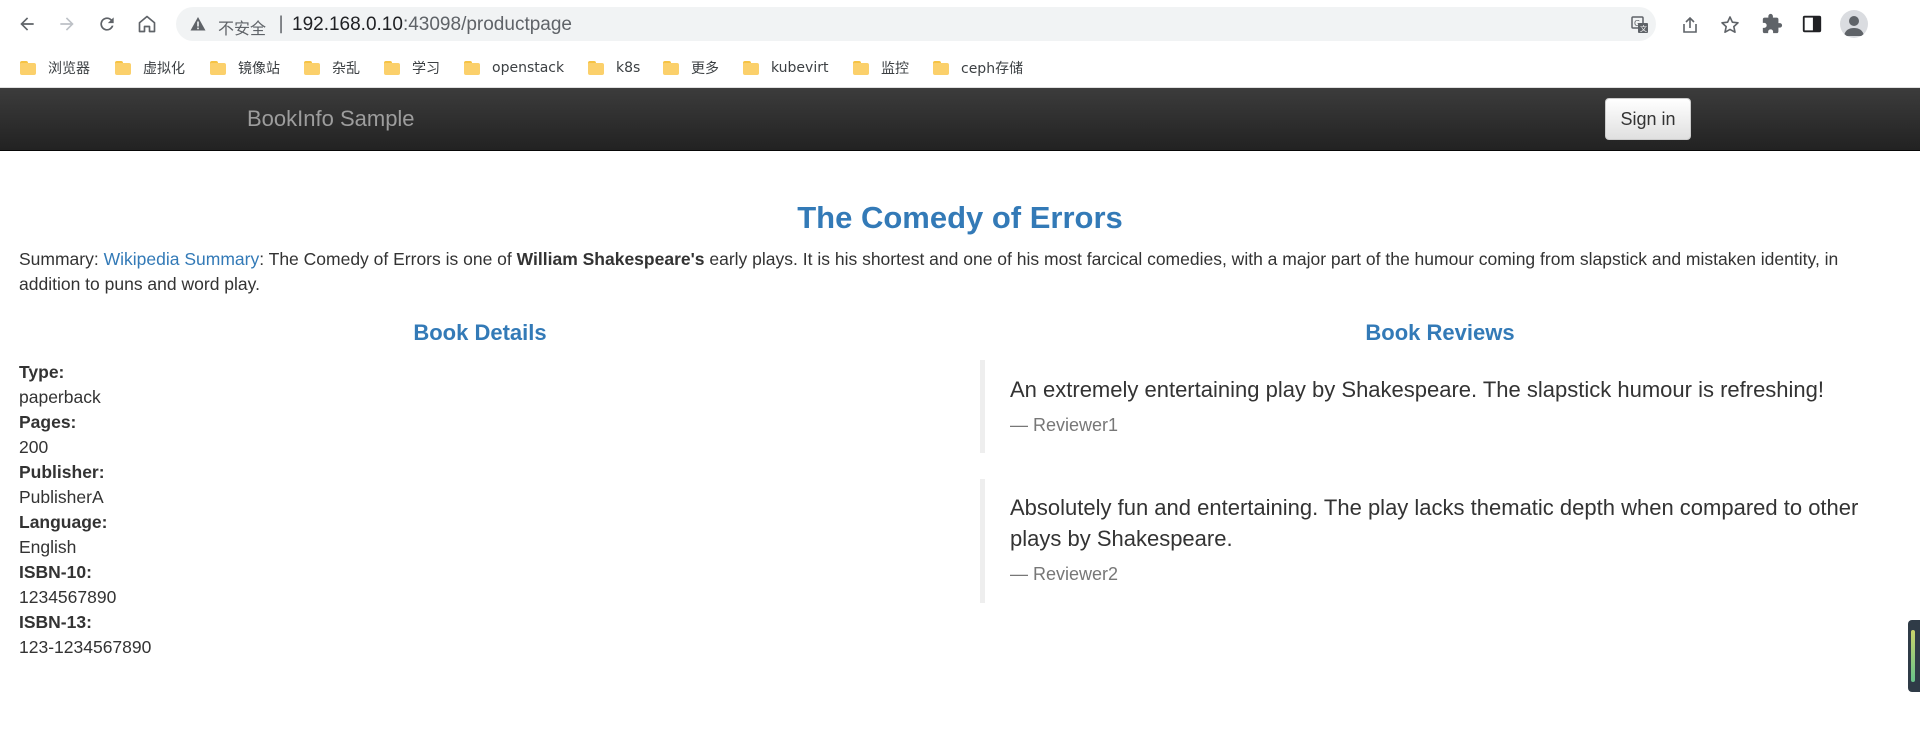 Image resolution: width=1920 pixels, height=735 pixels. I want to click on bookmark-label: k8s, so click(628, 68).